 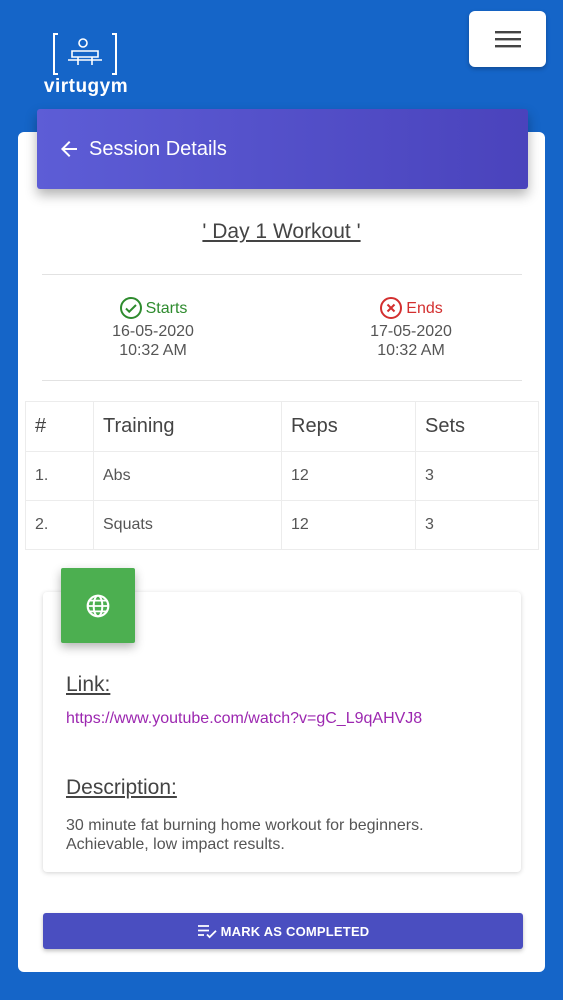 What do you see at coordinates (59, 426) in the screenshot?
I see `column-header-number: #` at bounding box center [59, 426].